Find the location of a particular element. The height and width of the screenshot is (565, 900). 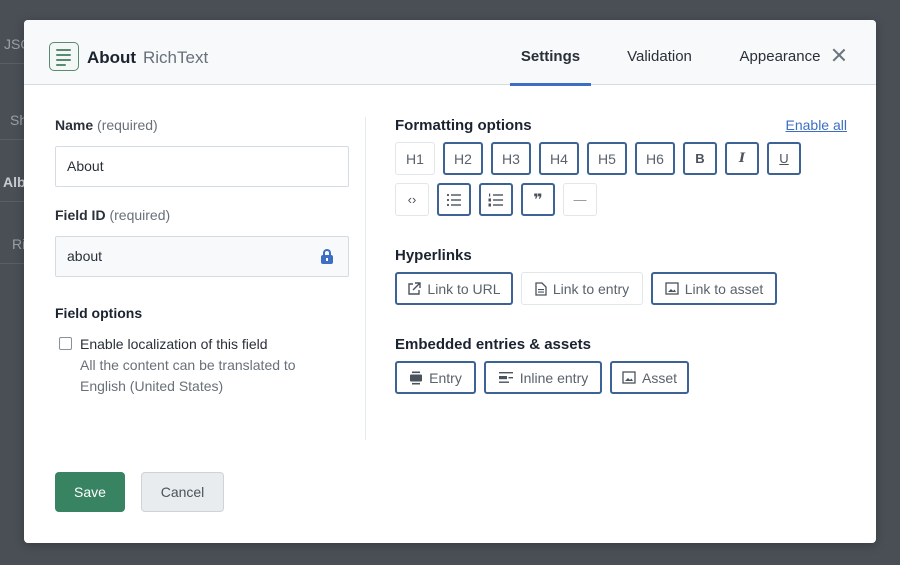

hyperlinks-row: Link to URL Link to entry Link to asset is located at coordinates (621, 288).